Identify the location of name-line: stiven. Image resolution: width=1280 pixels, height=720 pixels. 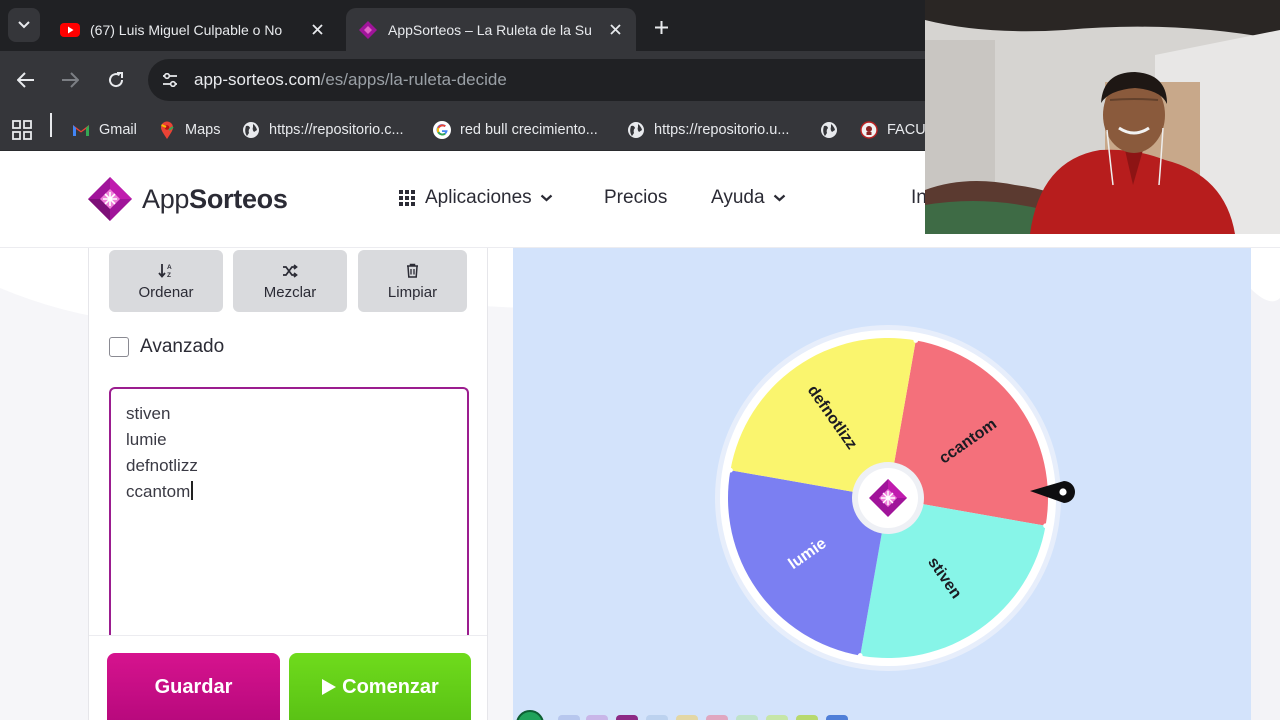
(148, 413).